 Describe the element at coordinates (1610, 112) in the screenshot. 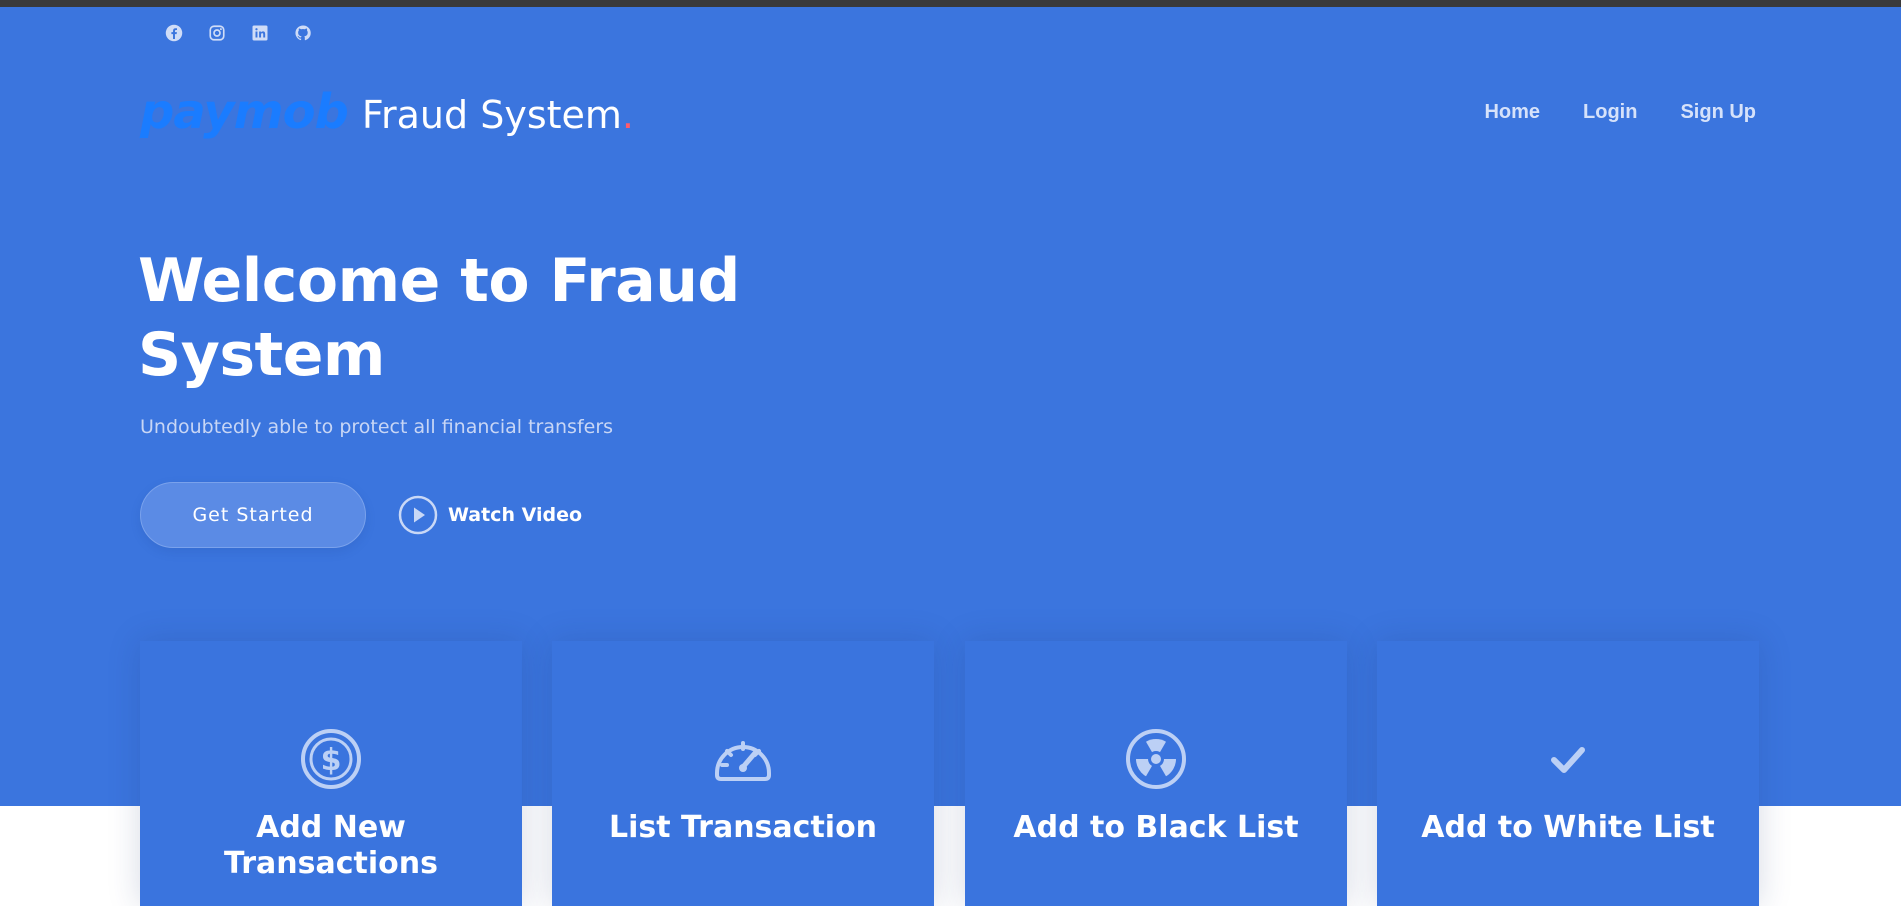

I see `nav-login: Login` at that location.